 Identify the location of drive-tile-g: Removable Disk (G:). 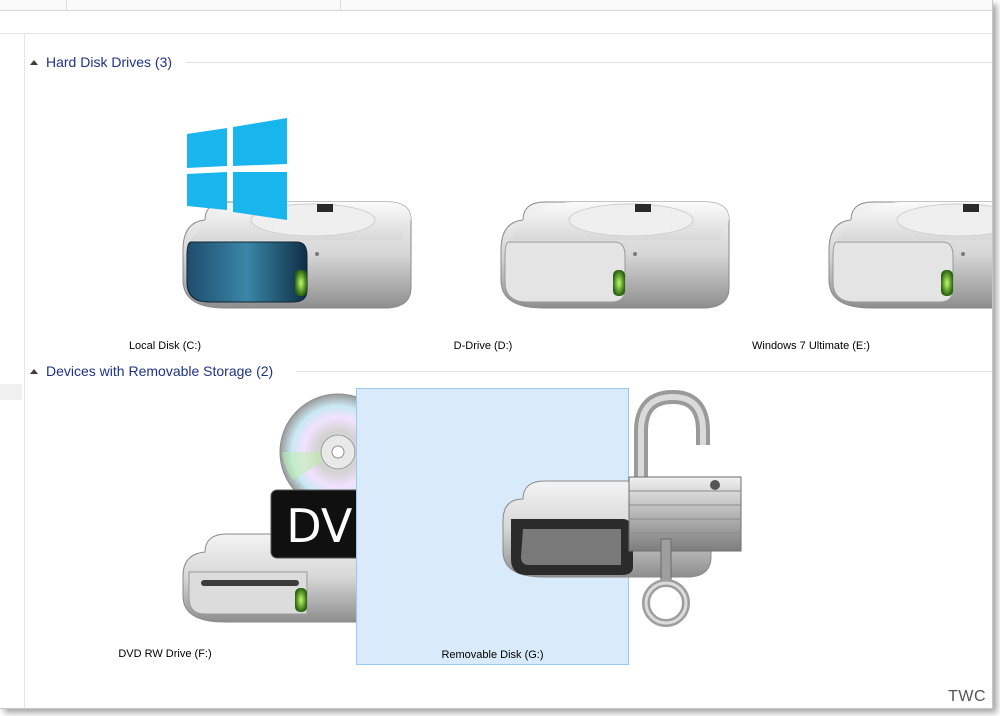
(548, 526).